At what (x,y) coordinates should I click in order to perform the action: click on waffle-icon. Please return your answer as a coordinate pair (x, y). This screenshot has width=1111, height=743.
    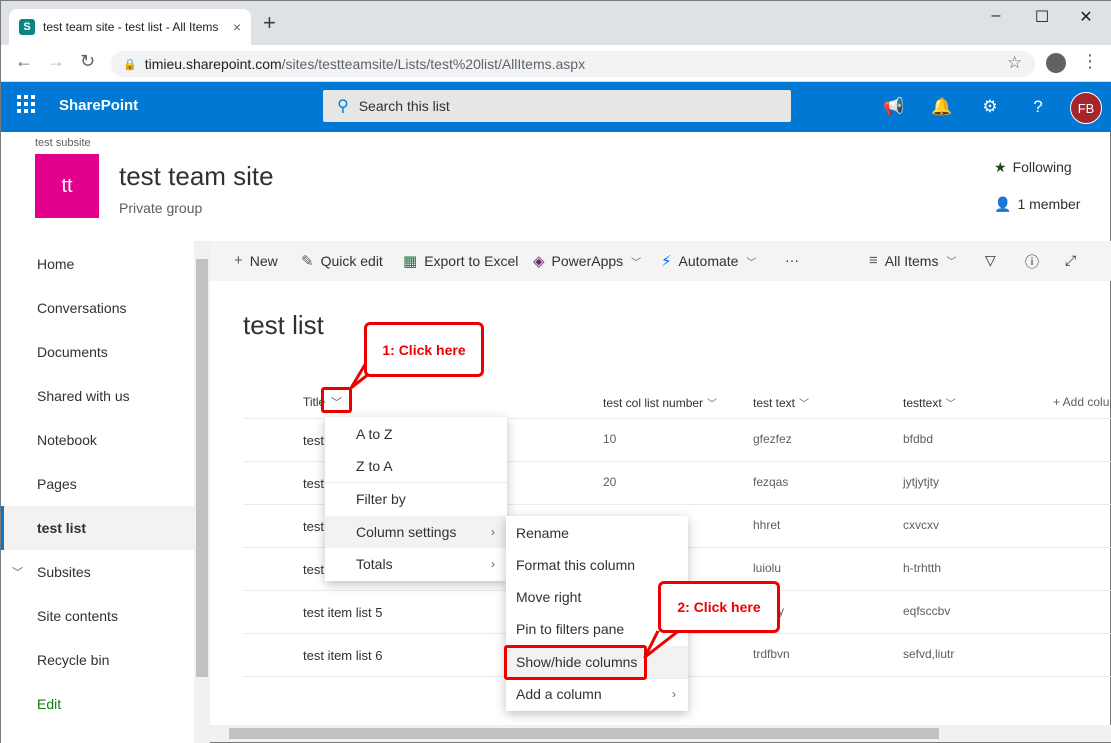
    Looking at the image, I should click on (26, 104).